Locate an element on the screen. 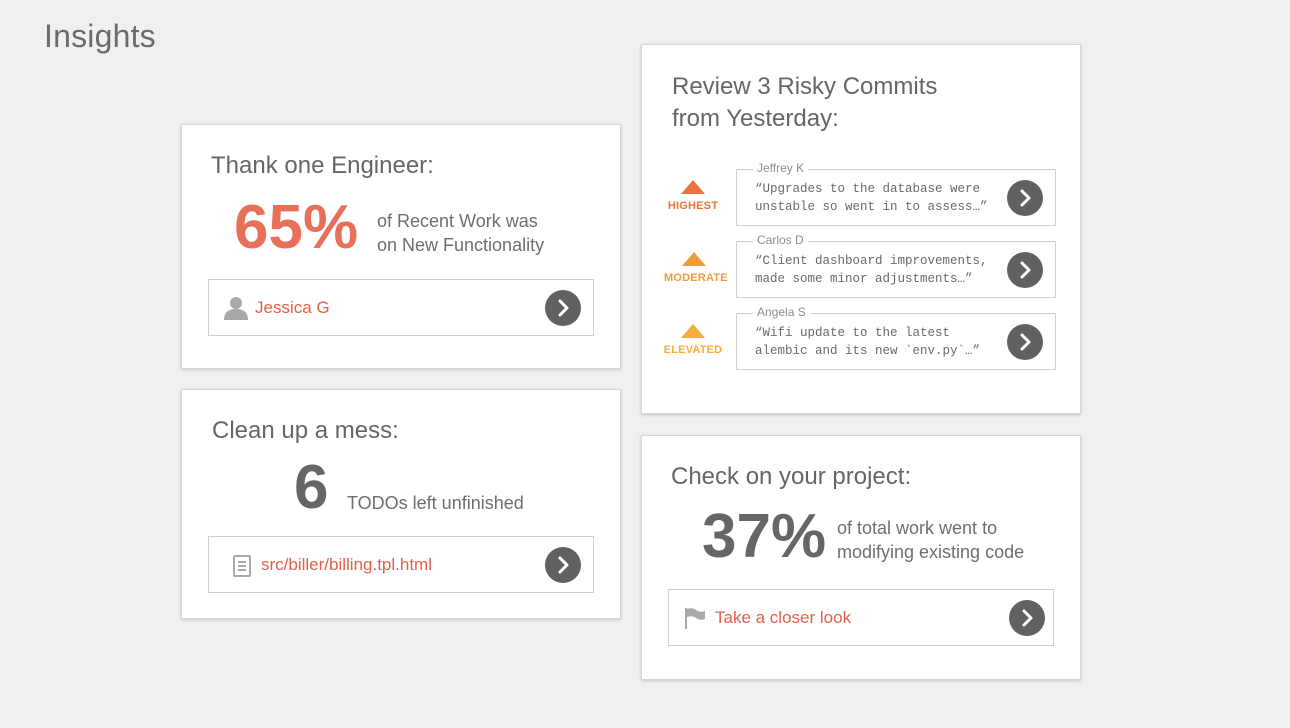 The image size is (1290, 728). commit-message-line-1: “Upgrades to the database were is located at coordinates (868, 189).